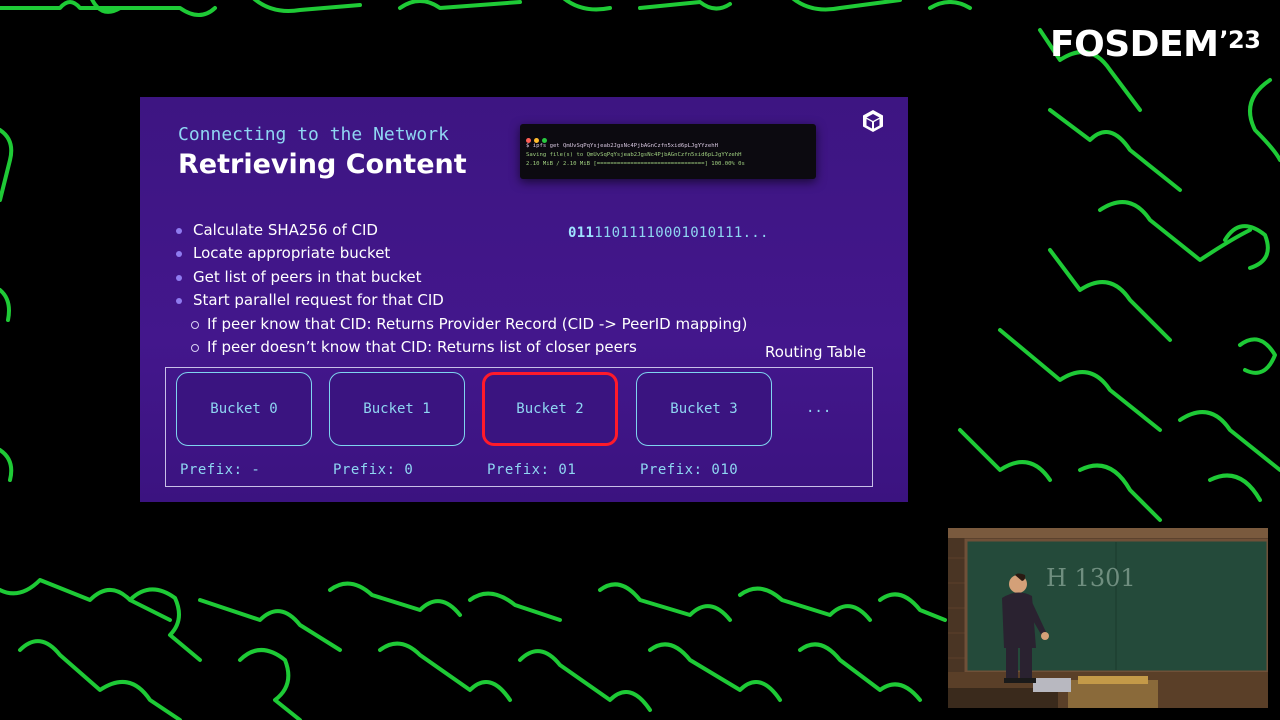 This screenshot has width=1280, height=720. What do you see at coordinates (1134, 44) in the screenshot?
I see `logo-text: FOSDEM` at bounding box center [1134, 44].